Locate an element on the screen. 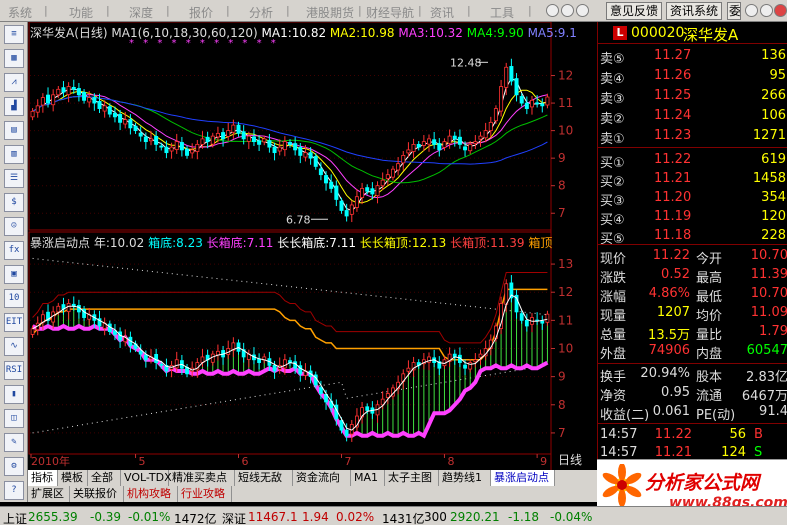  eit-icon: EIT is located at coordinates (14, 322).